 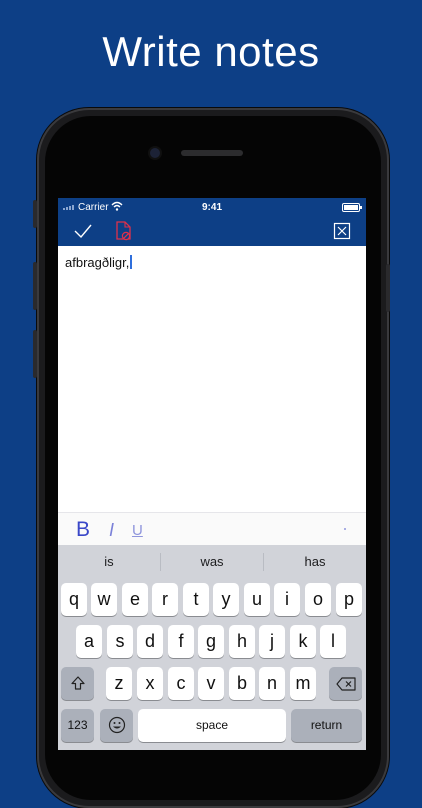 What do you see at coordinates (212, 153) in the screenshot?
I see `earpiece-speaker` at bounding box center [212, 153].